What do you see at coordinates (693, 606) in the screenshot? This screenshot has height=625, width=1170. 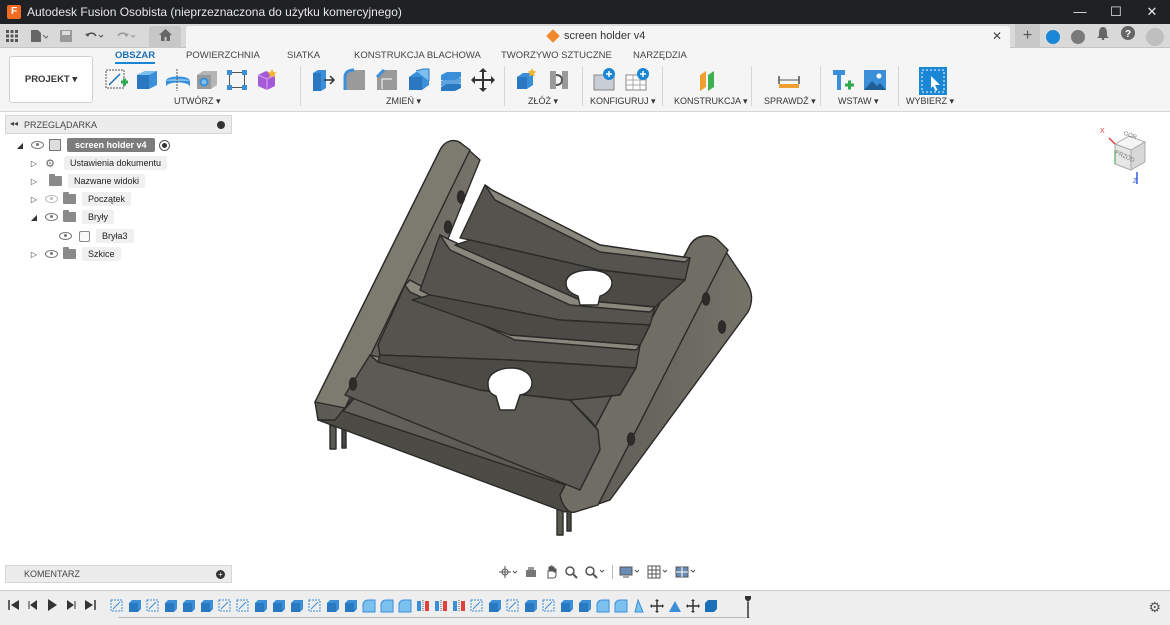 I see `timeline-move-icon` at bounding box center [693, 606].